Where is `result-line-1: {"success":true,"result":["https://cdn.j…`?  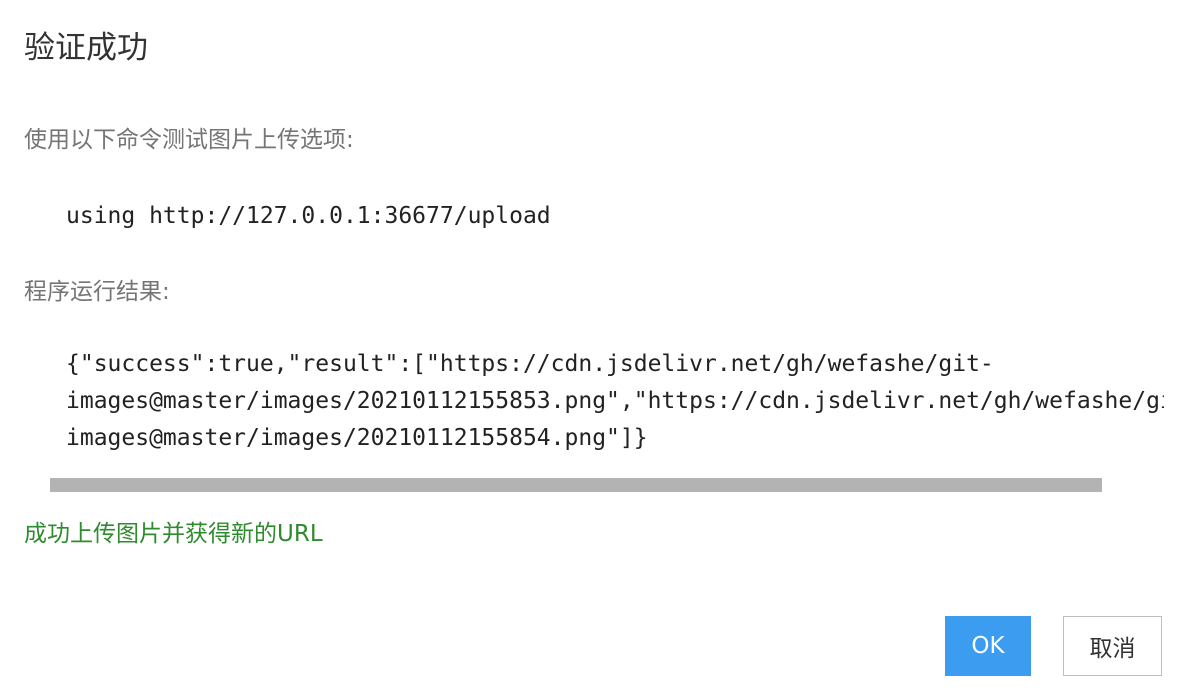 result-line-1: {"success":true,"result":["https://cdn.j… is located at coordinates (530, 364).